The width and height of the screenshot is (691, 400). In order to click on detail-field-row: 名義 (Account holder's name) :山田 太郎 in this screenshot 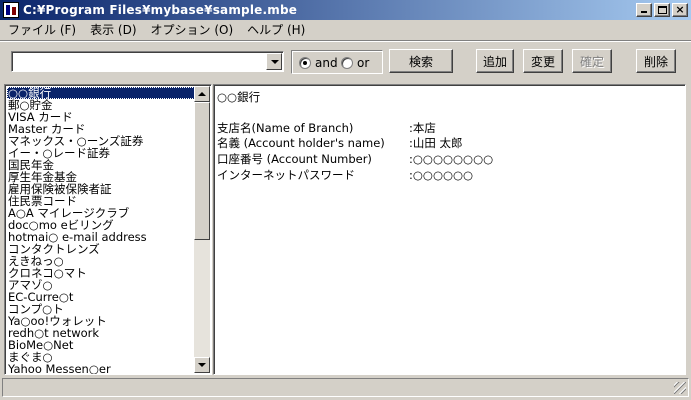, I will do `click(447, 143)`.